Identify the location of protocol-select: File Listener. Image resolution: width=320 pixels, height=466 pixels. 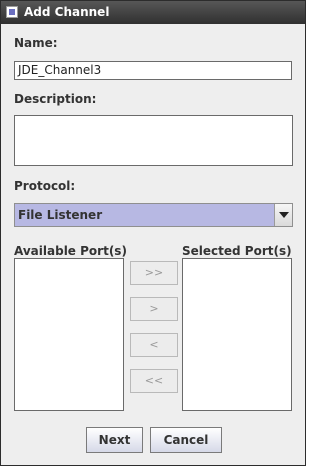
(153, 215).